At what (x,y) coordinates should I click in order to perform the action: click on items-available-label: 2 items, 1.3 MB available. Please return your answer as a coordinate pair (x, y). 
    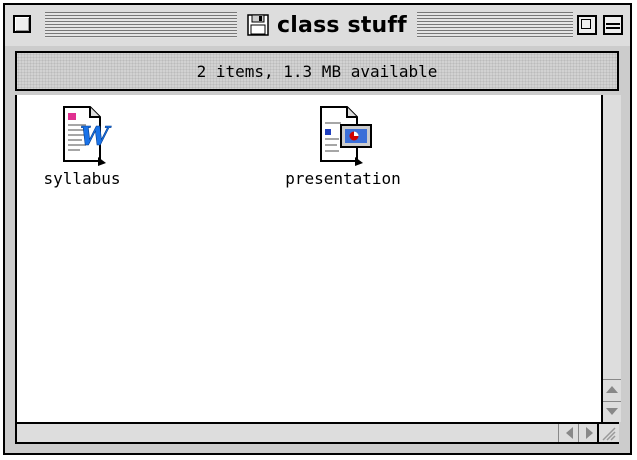
    Looking at the image, I should click on (317, 71).